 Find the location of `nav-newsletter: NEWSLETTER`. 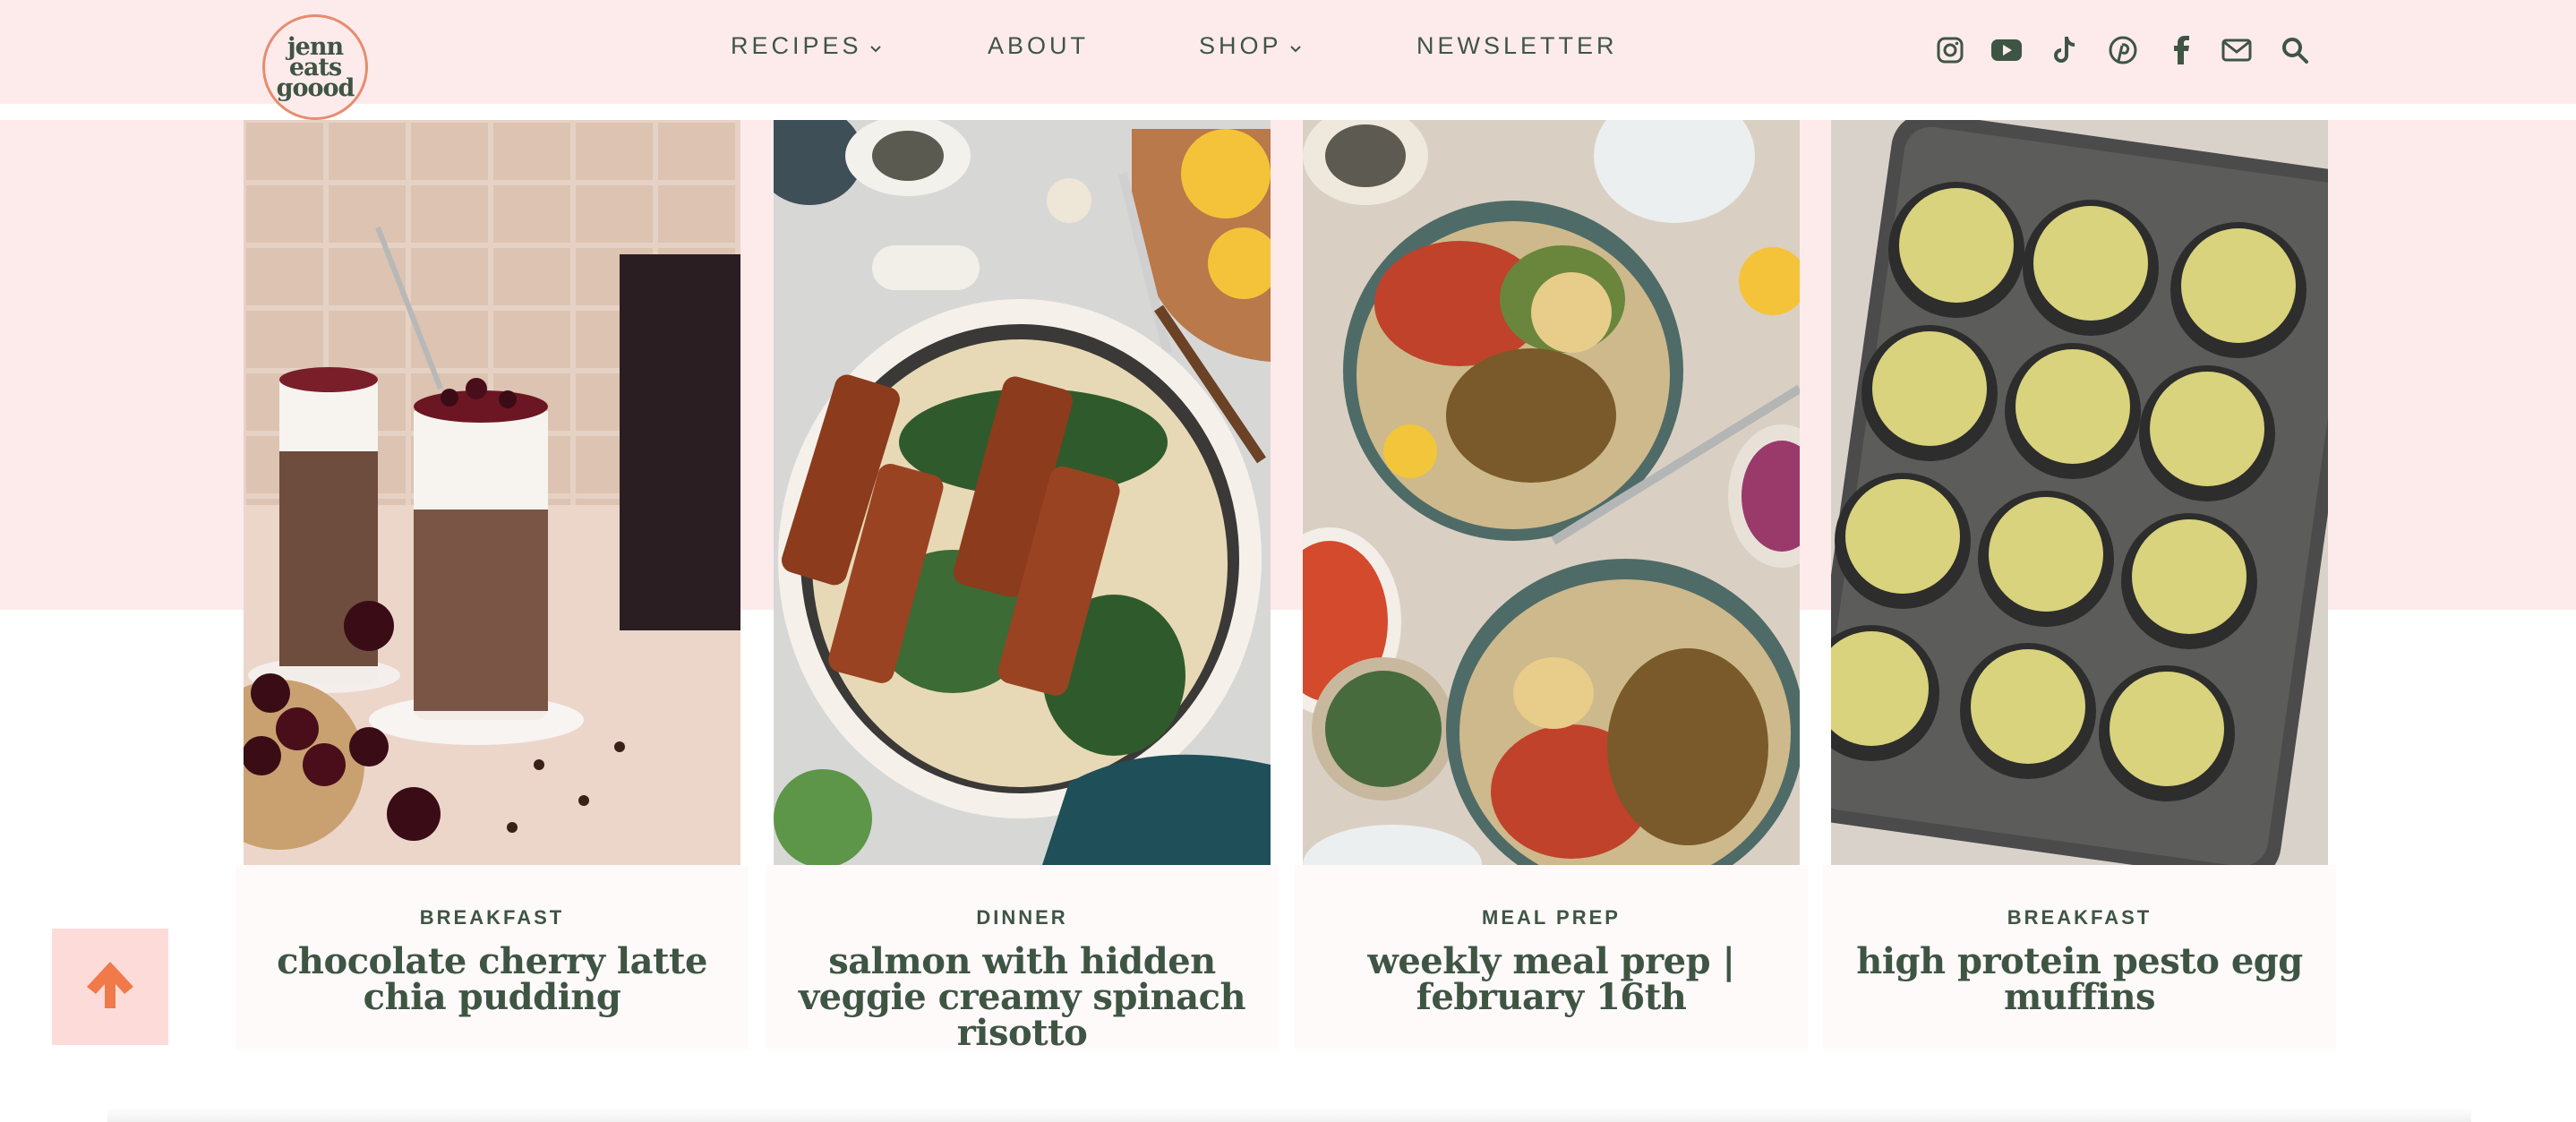

nav-newsletter: NEWSLETTER is located at coordinates (1517, 46).